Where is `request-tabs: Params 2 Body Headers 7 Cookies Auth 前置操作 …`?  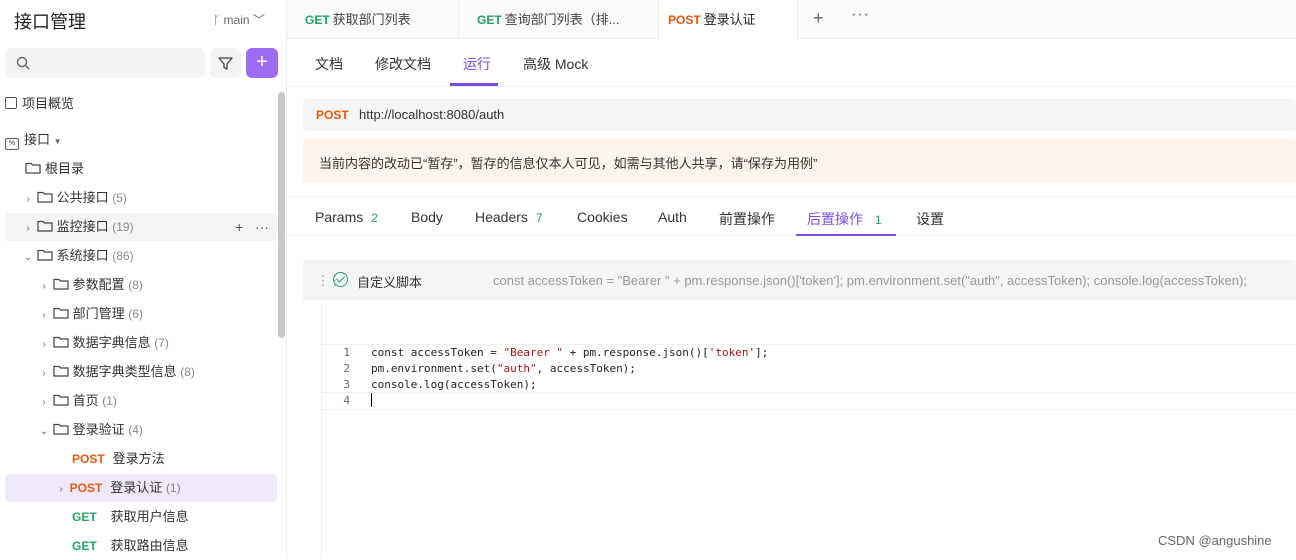
request-tabs: Params 2 Body Headers 7 Cookies Auth 前置操作 … is located at coordinates (791, 216).